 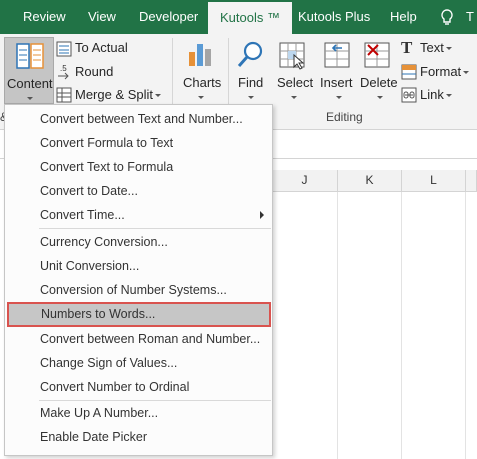 I want to click on menu-item-number-to-ordinal: Convert Number to Ordinal, so click(x=139, y=387).